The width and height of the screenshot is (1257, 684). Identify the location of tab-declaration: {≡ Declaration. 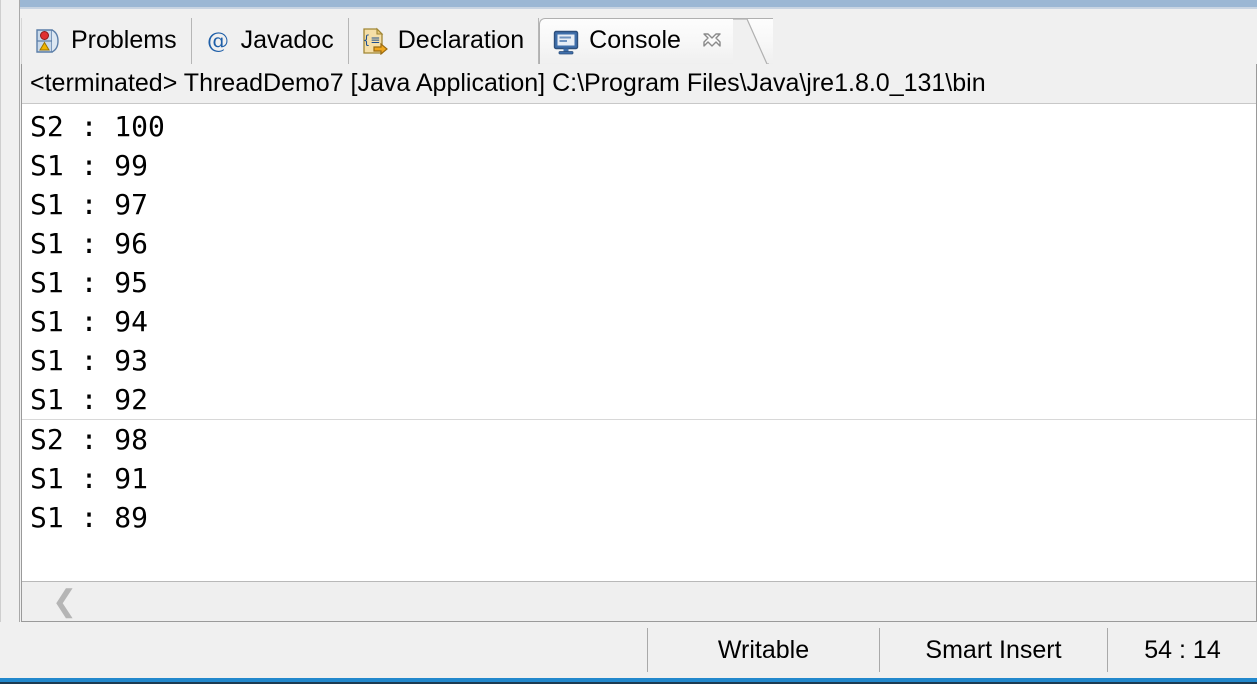
(444, 41).